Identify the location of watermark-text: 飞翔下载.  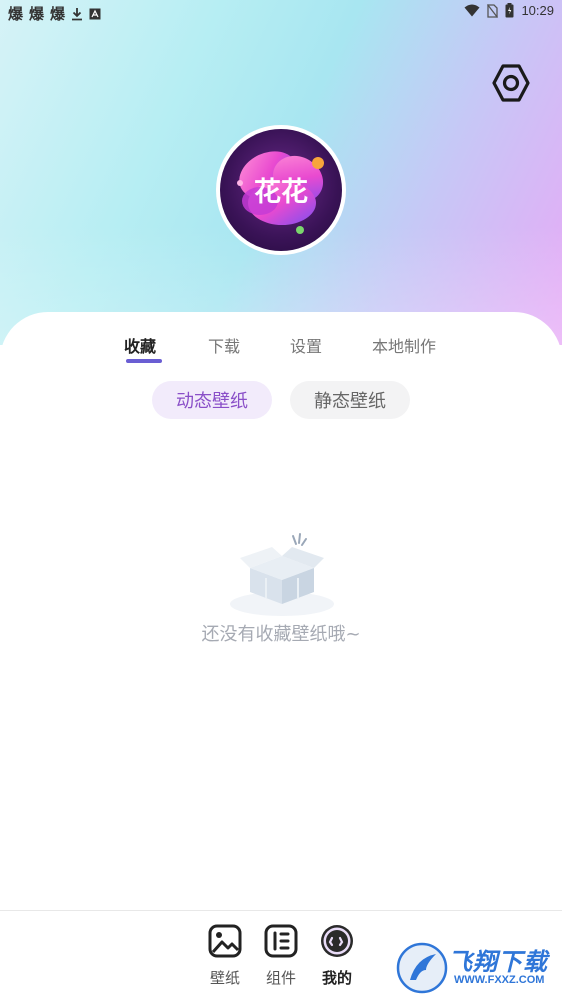
(498, 962).